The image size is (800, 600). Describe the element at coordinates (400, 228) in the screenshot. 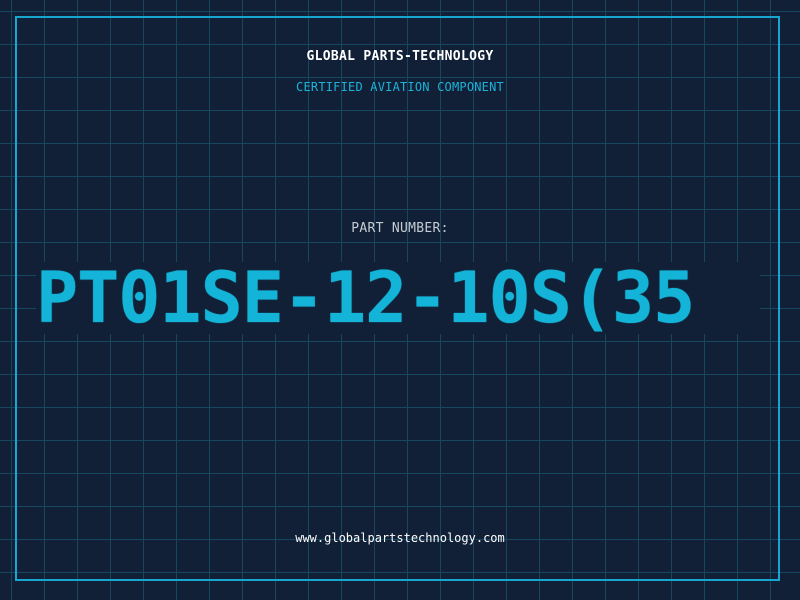

I see `part-number-label: PART NUMBER:` at that location.